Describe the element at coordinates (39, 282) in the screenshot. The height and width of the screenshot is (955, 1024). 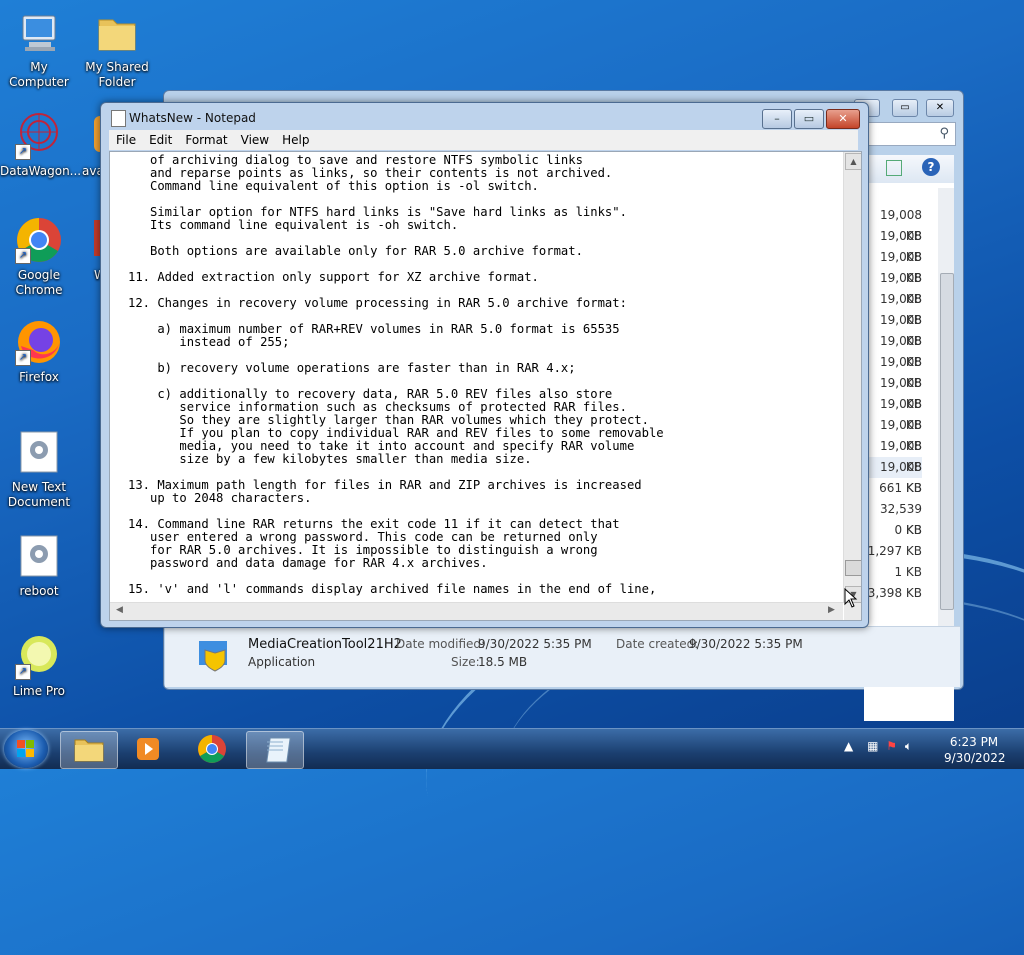
I see `desktop-icon-label: Google Chrome` at that location.